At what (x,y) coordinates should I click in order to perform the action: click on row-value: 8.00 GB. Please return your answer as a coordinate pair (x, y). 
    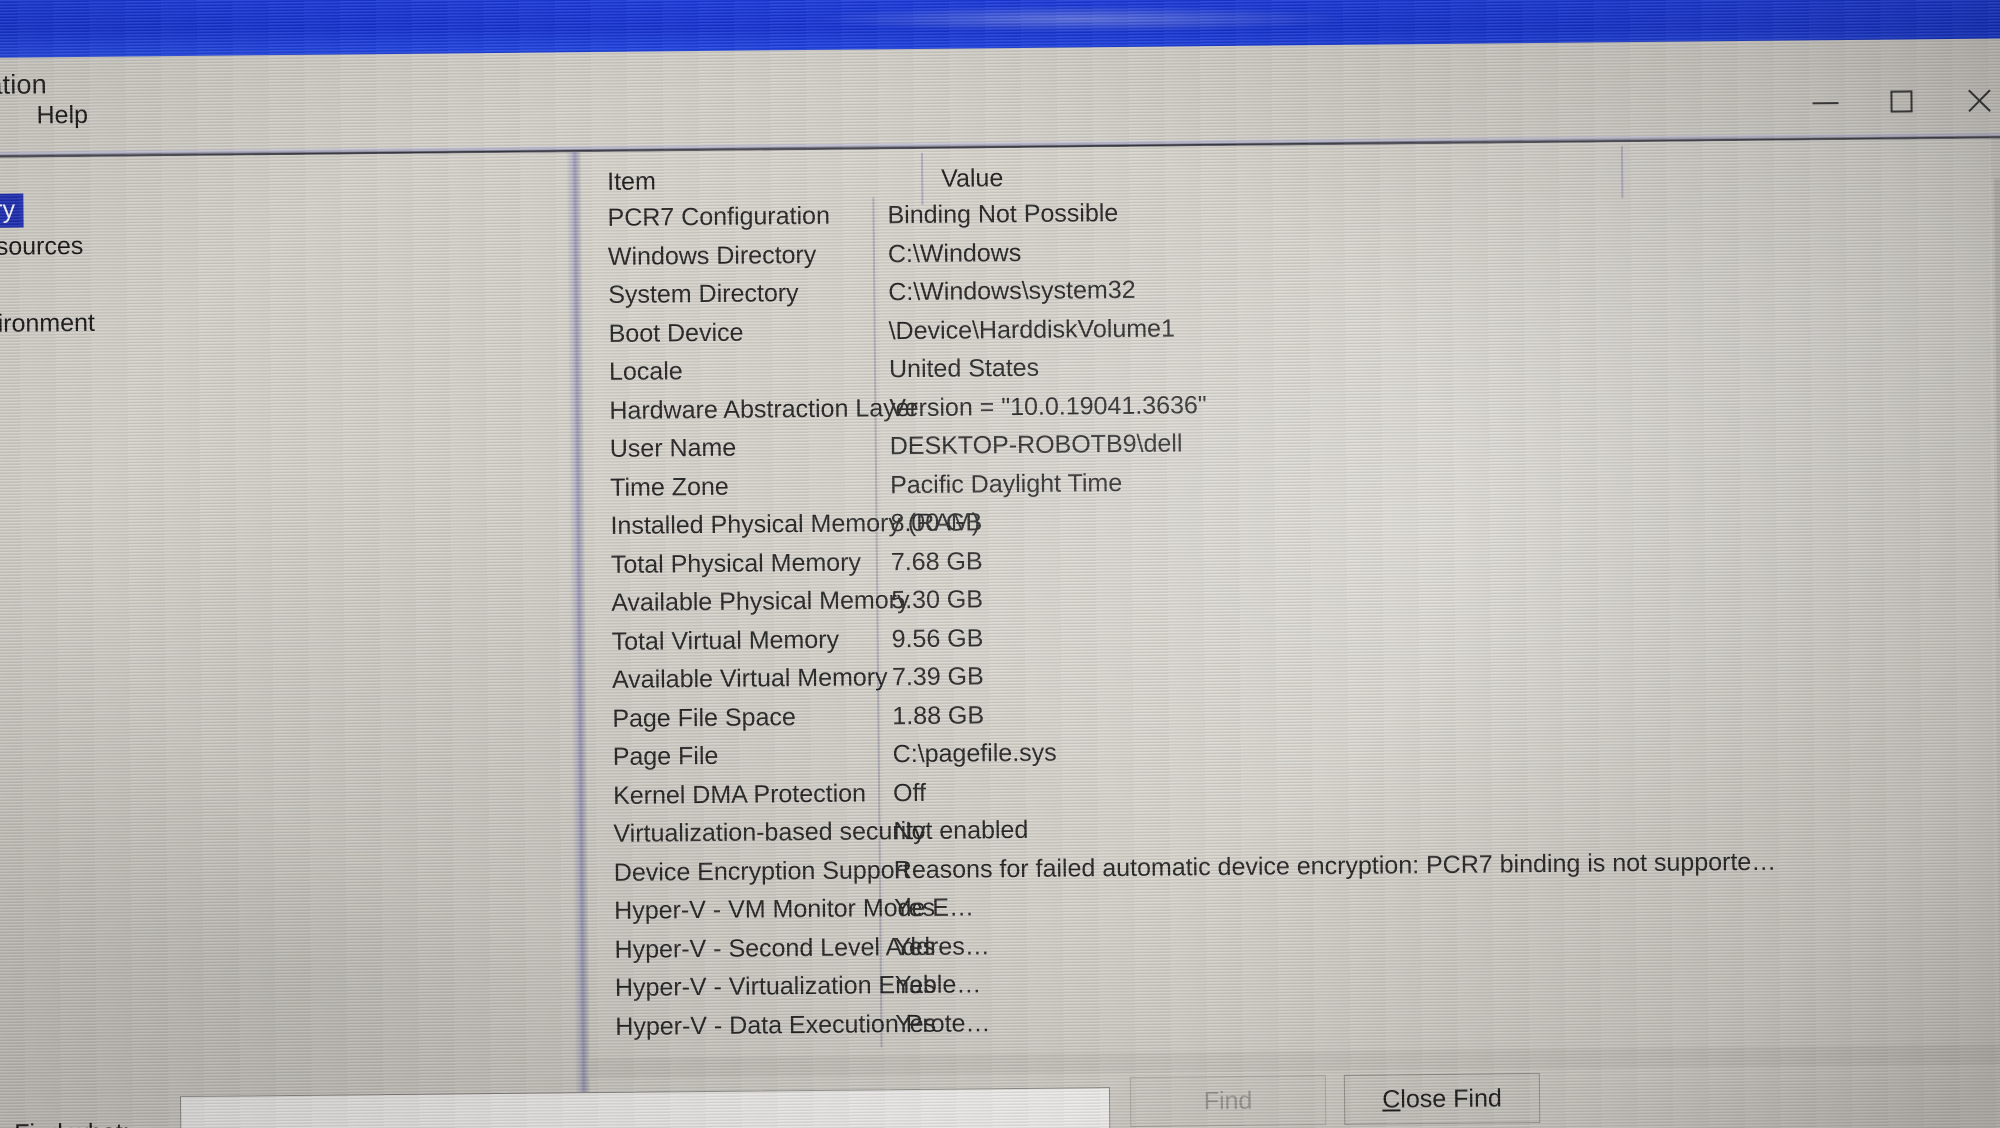
    Looking at the image, I should click on (936, 523).